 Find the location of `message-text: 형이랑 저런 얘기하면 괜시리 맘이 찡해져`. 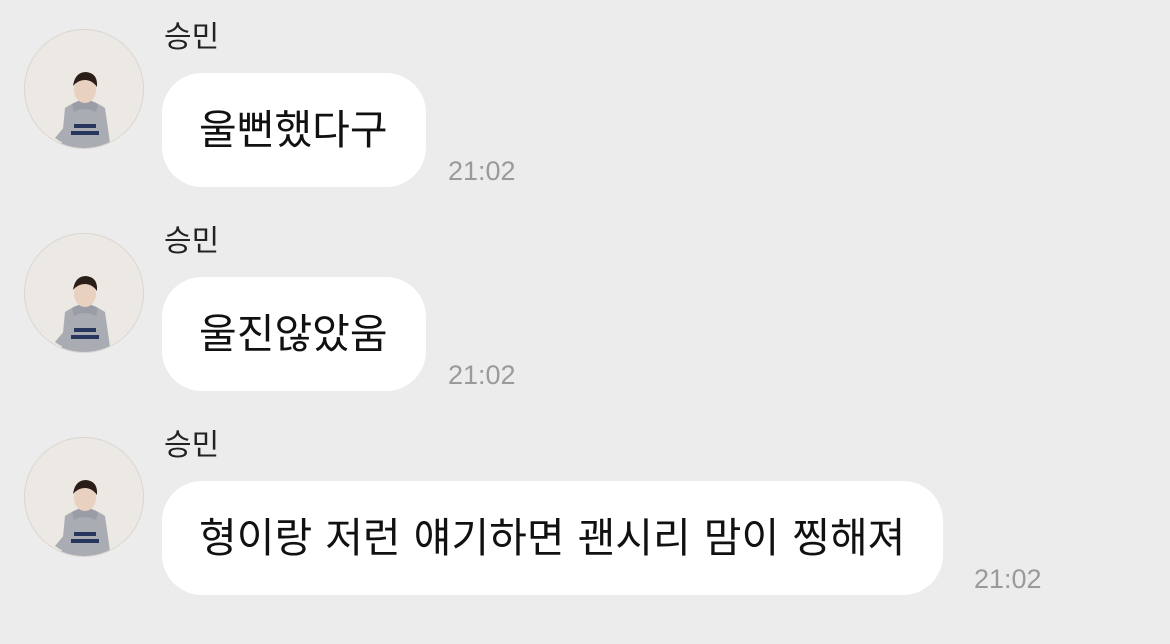

message-text: 형이랑 저런 얘기하면 괜시리 맘이 찡해져 is located at coordinates (552, 537).